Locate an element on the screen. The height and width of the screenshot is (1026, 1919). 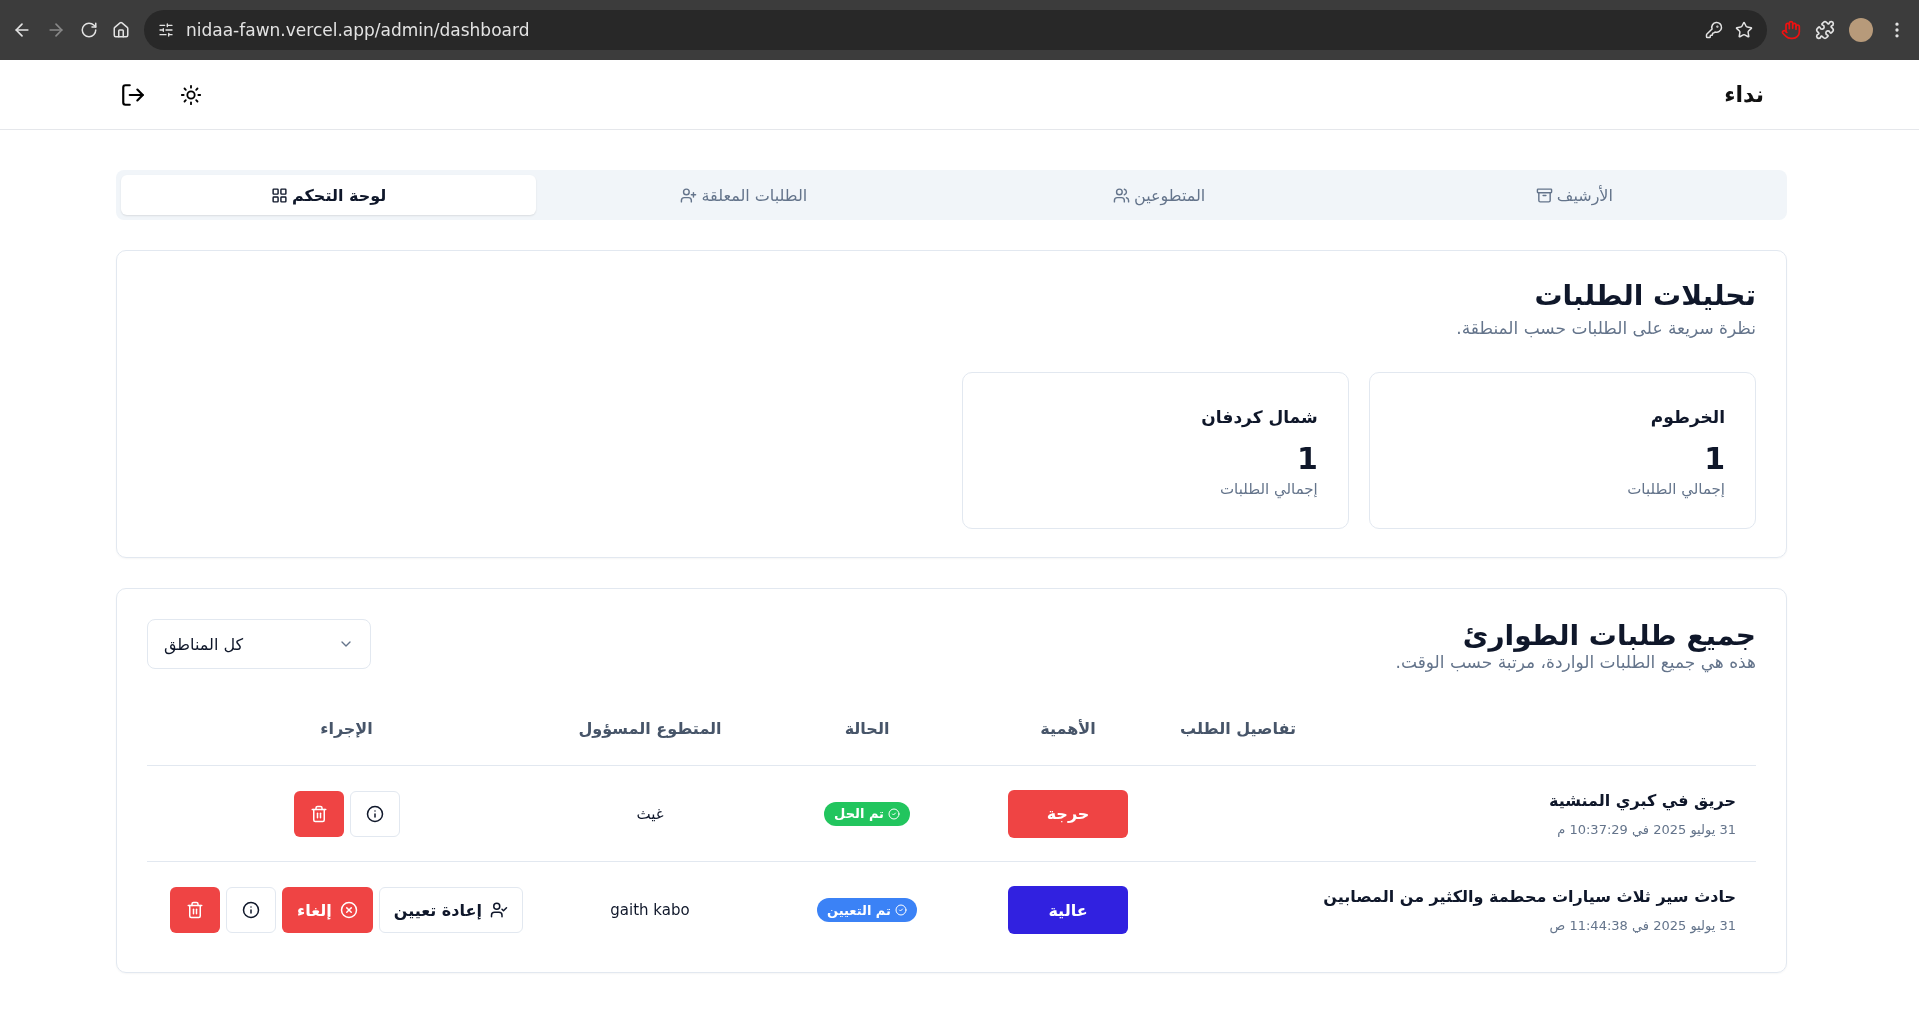
column-header: تفاصيل الطلب is located at coordinates (1238, 728).